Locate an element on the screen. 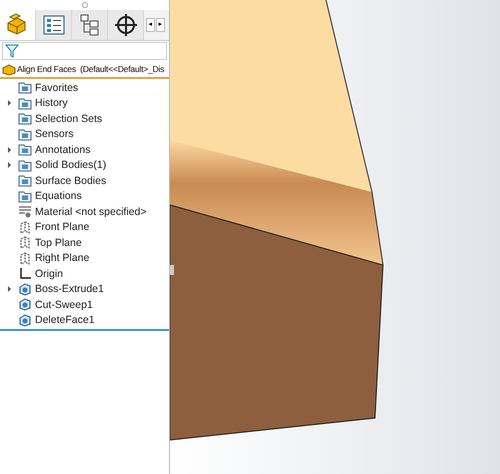 The width and height of the screenshot is (500, 474). material-icon is located at coordinates (25, 211).